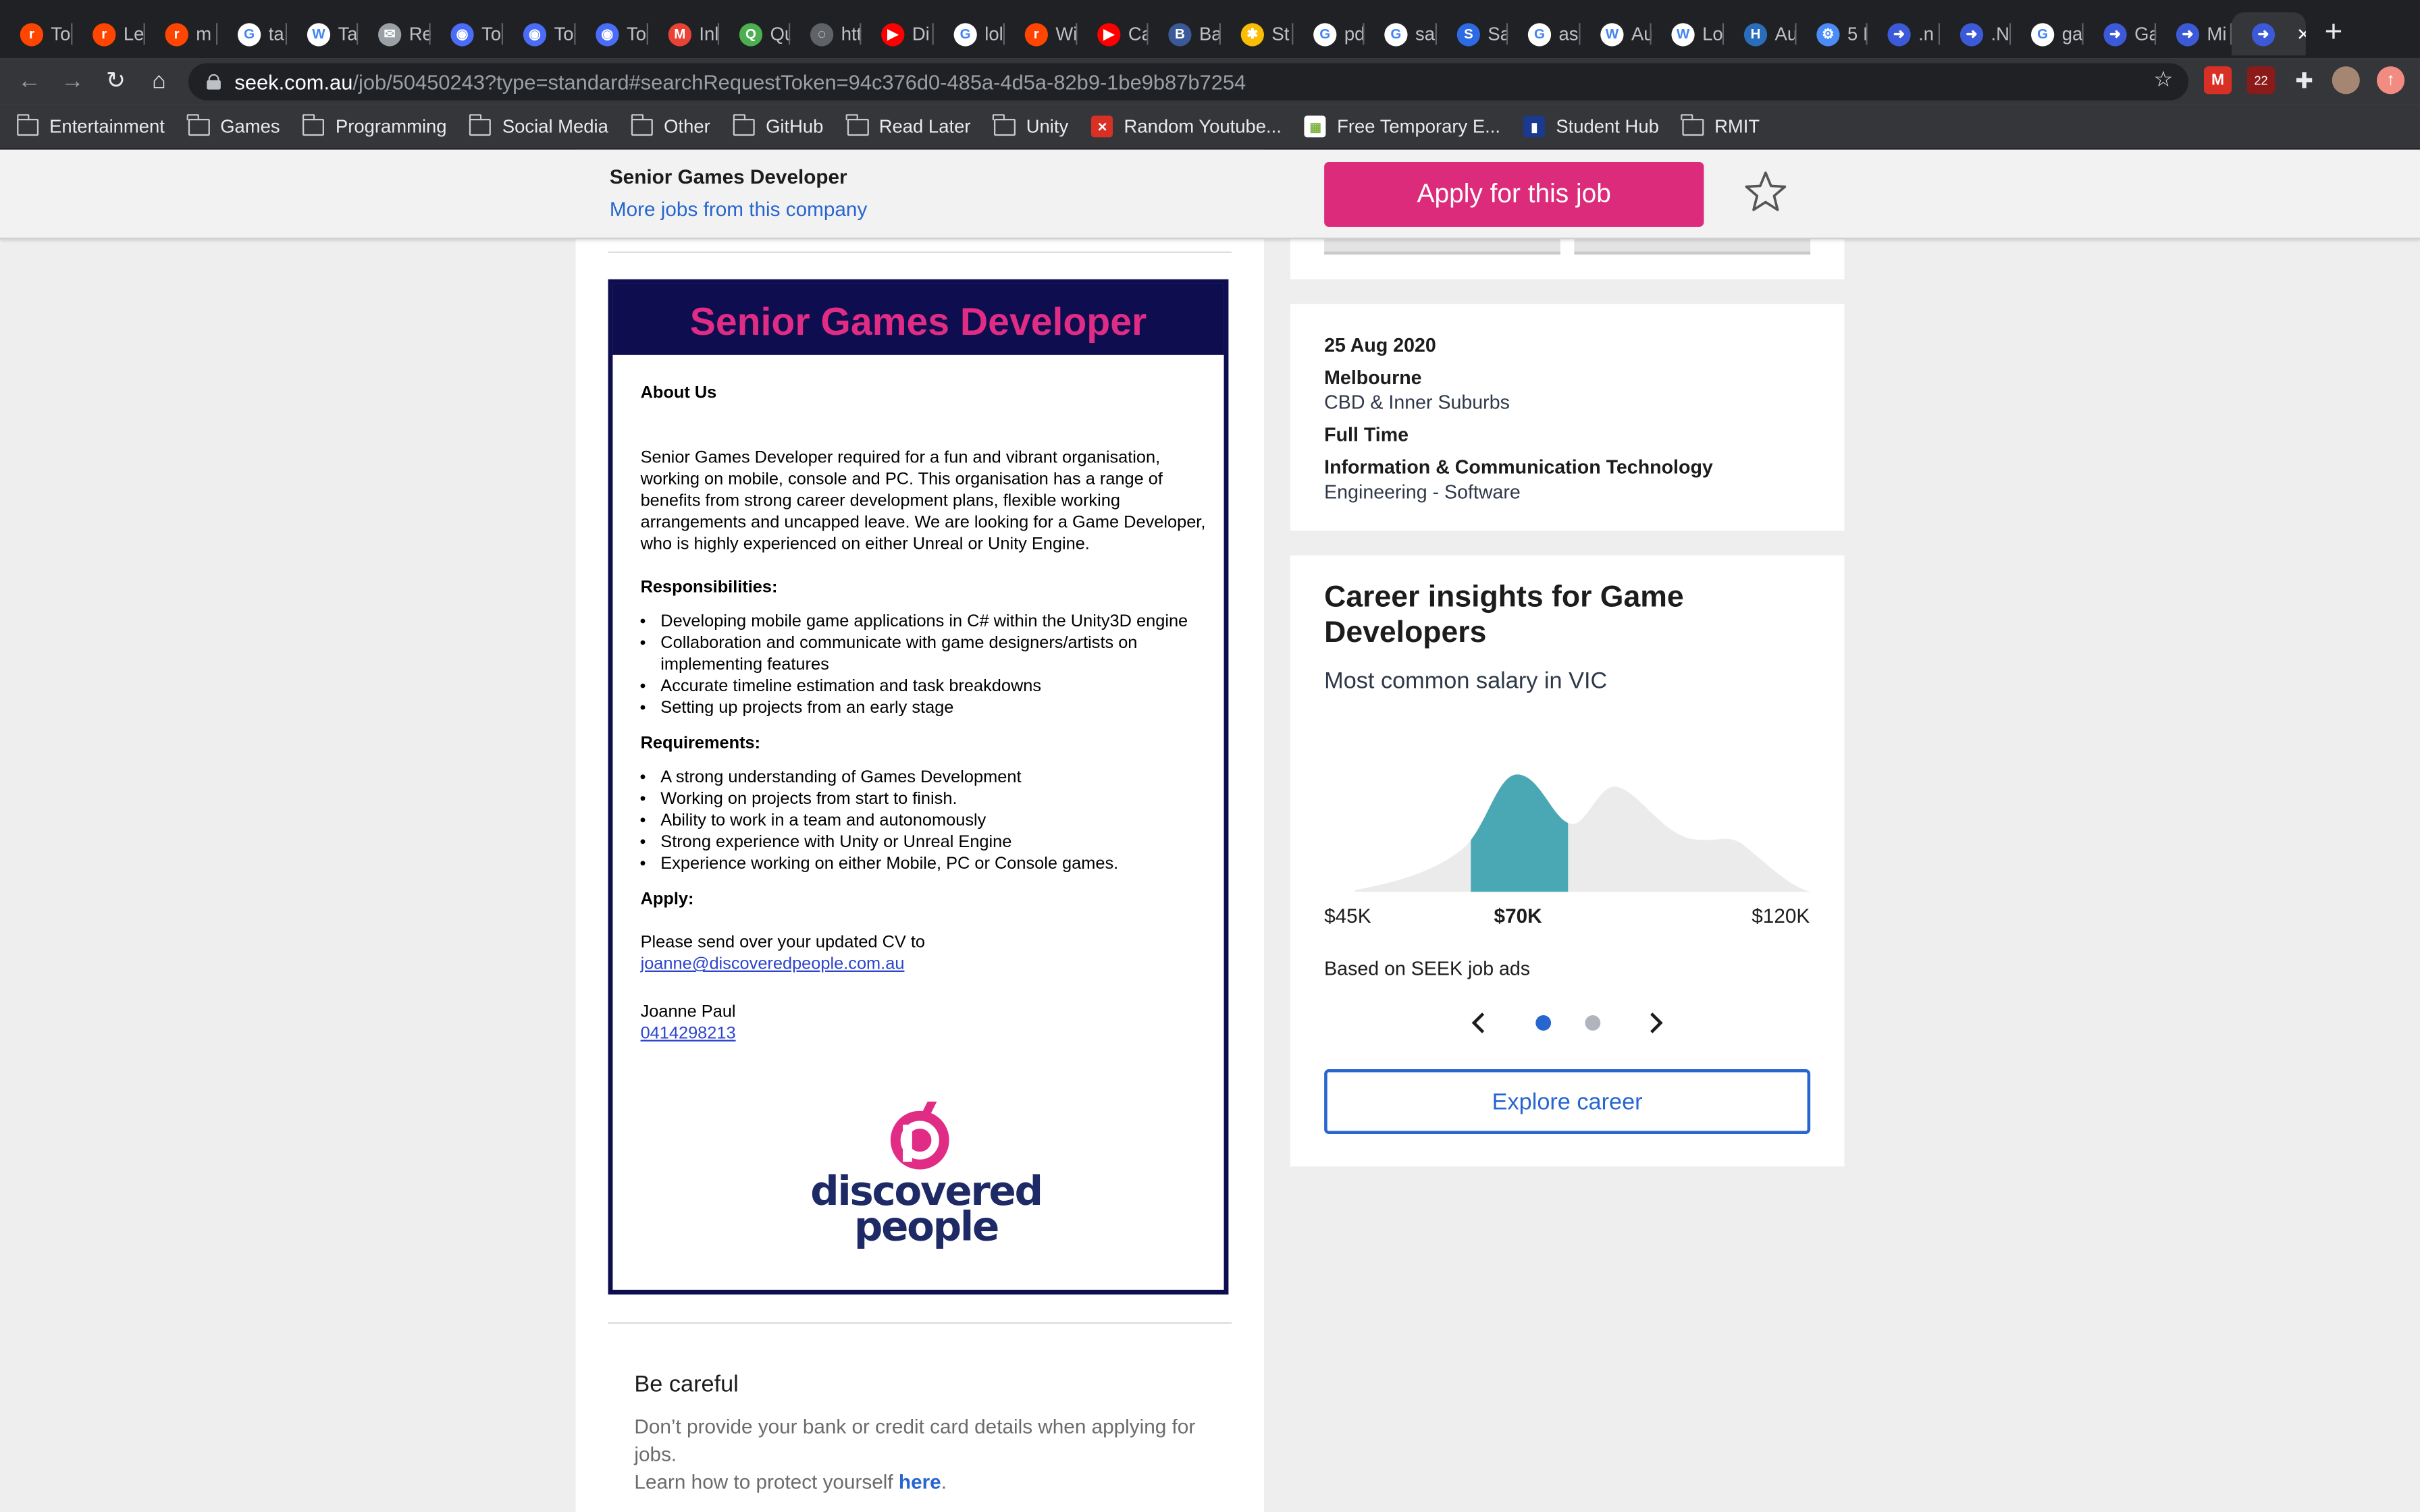 The height and width of the screenshot is (1512, 2420). What do you see at coordinates (2217, 80) in the screenshot?
I see `gmail-extension-icon: M` at bounding box center [2217, 80].